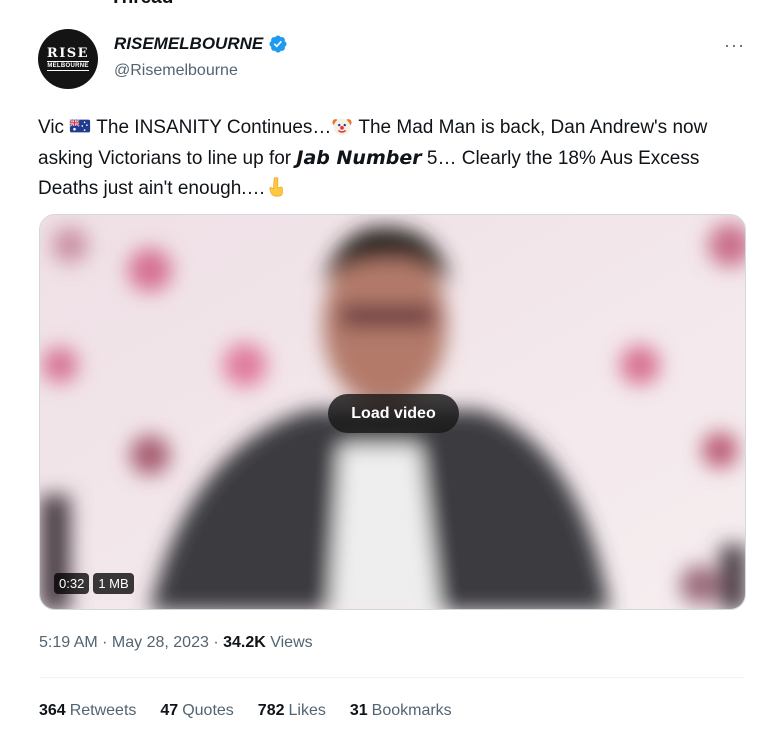 The height and width of the screenshot is (733, 763). What do you see at coordinates (244, 642) in the screenshot?
I see `views-count: 34.2K` at bounding box center [244, 642].